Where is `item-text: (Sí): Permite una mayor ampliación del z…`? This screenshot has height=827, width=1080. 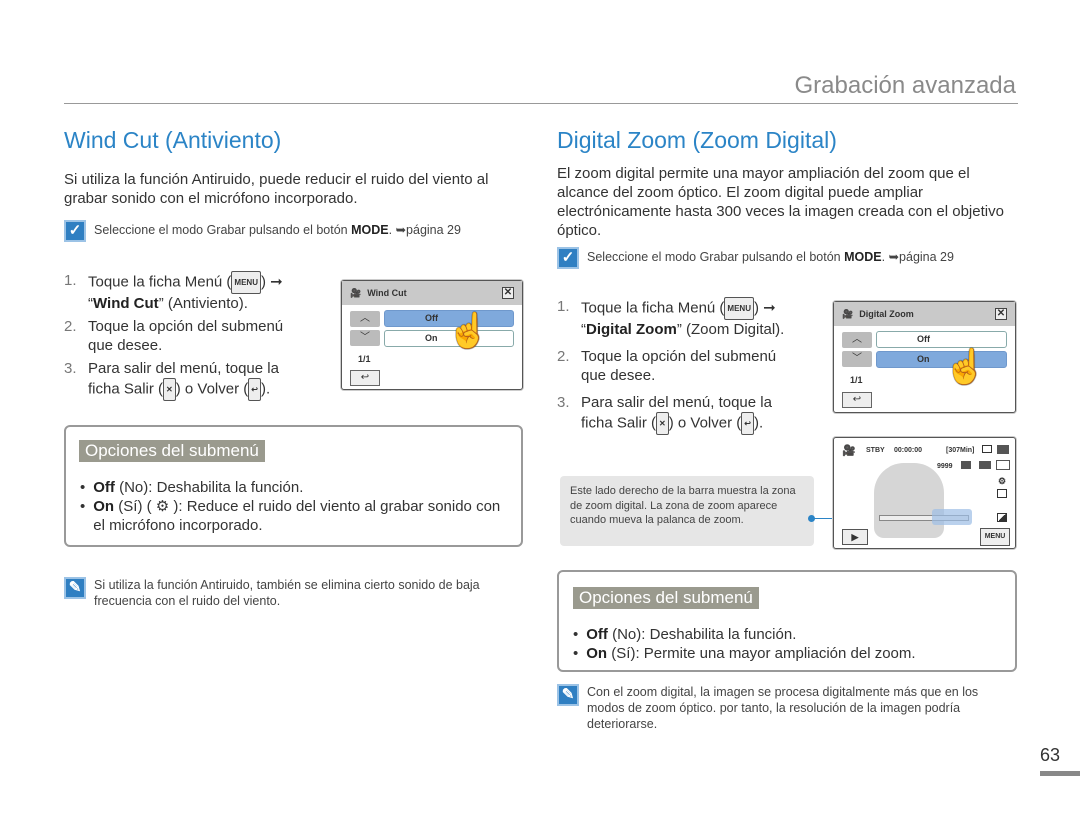
item-text: (Sí): Permite una mayor ampliación del z… is located at coordinates (761, 653).